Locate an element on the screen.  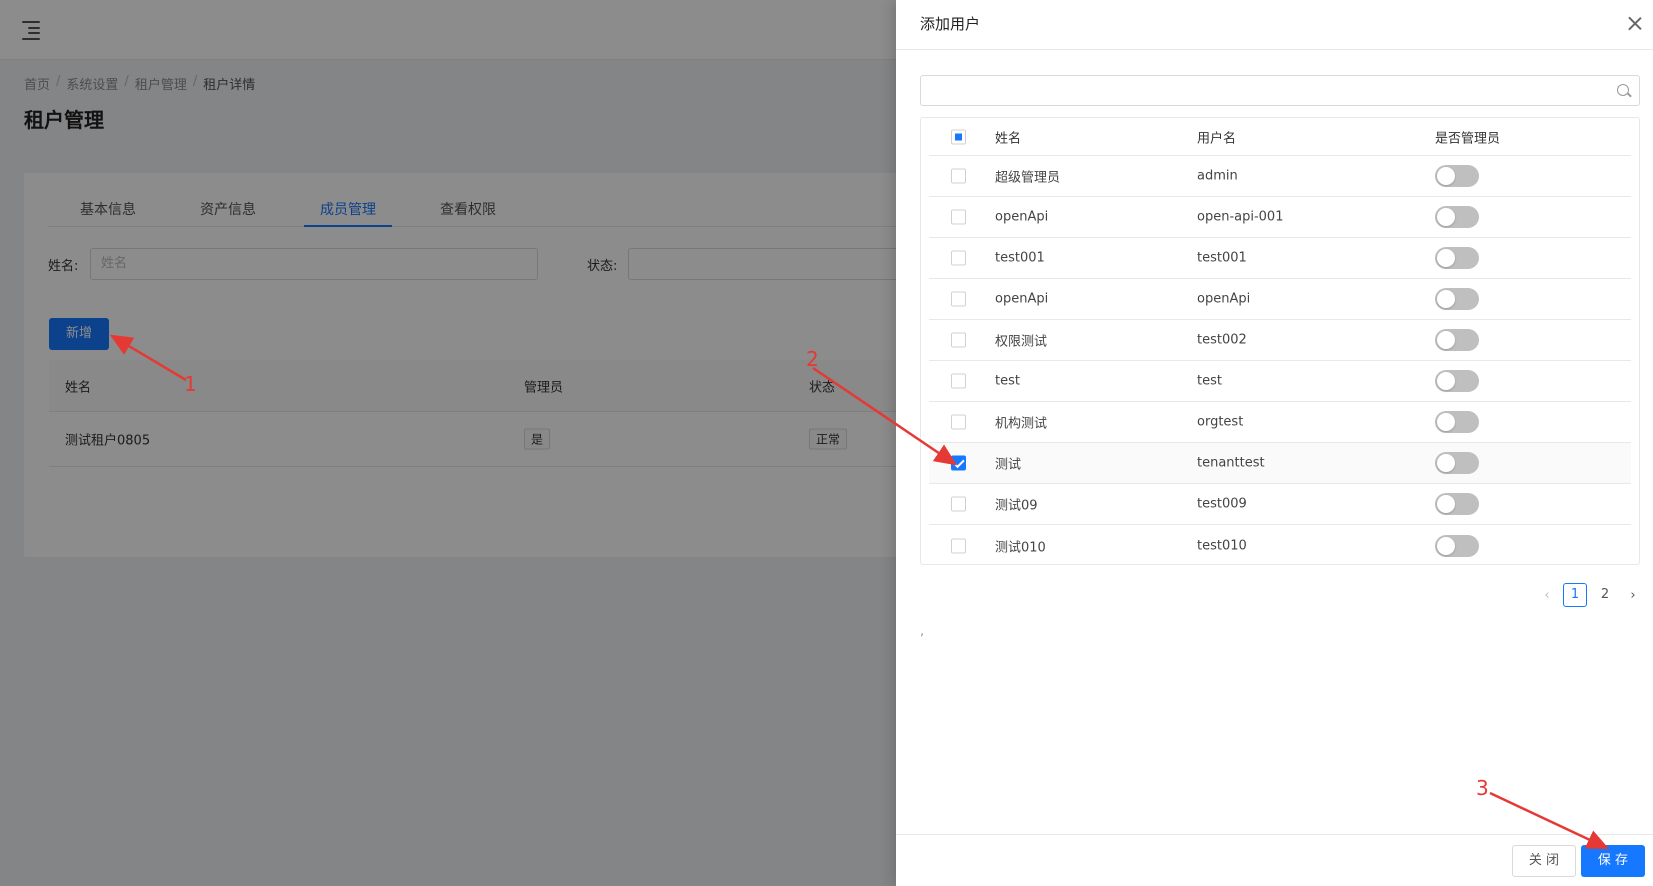
close-button: 关 闭 is located at coordinates (1544, 861).